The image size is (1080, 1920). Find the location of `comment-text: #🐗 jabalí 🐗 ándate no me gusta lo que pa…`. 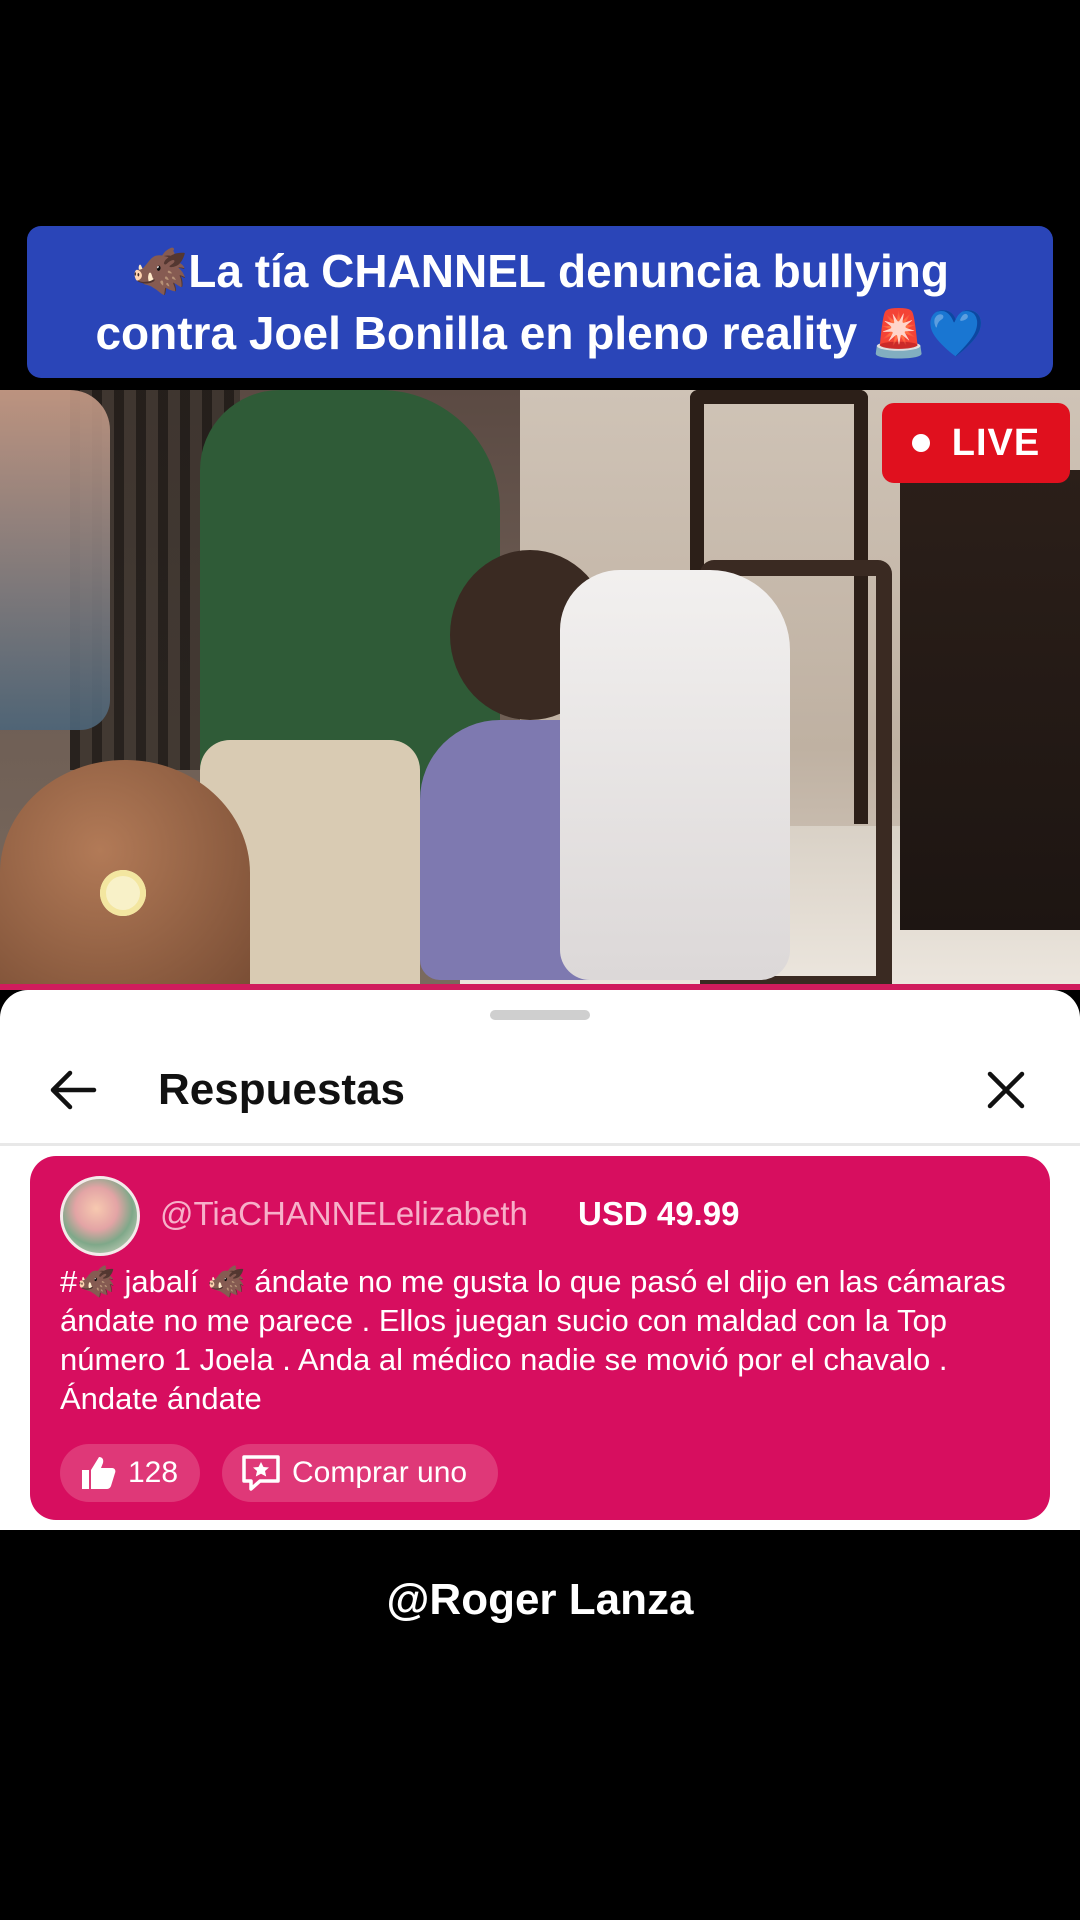

comment-text: #🐗 jabalí 🐗 ándate no me gusta lo que pa… is located at coordinates (533, 1340).